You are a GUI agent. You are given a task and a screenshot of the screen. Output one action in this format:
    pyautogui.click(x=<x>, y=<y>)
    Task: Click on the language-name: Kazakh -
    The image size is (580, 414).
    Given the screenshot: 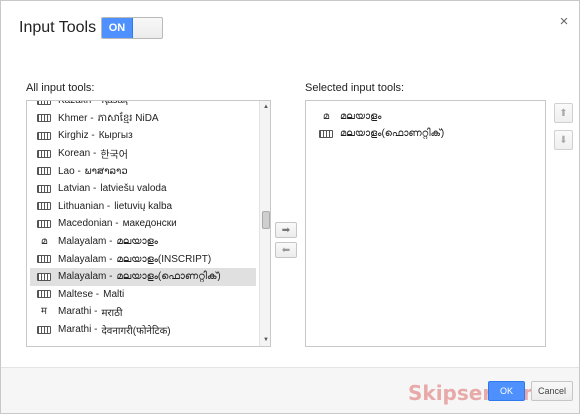 What is the action you would take?
    pyautogui.click(x=78, y=103)
    